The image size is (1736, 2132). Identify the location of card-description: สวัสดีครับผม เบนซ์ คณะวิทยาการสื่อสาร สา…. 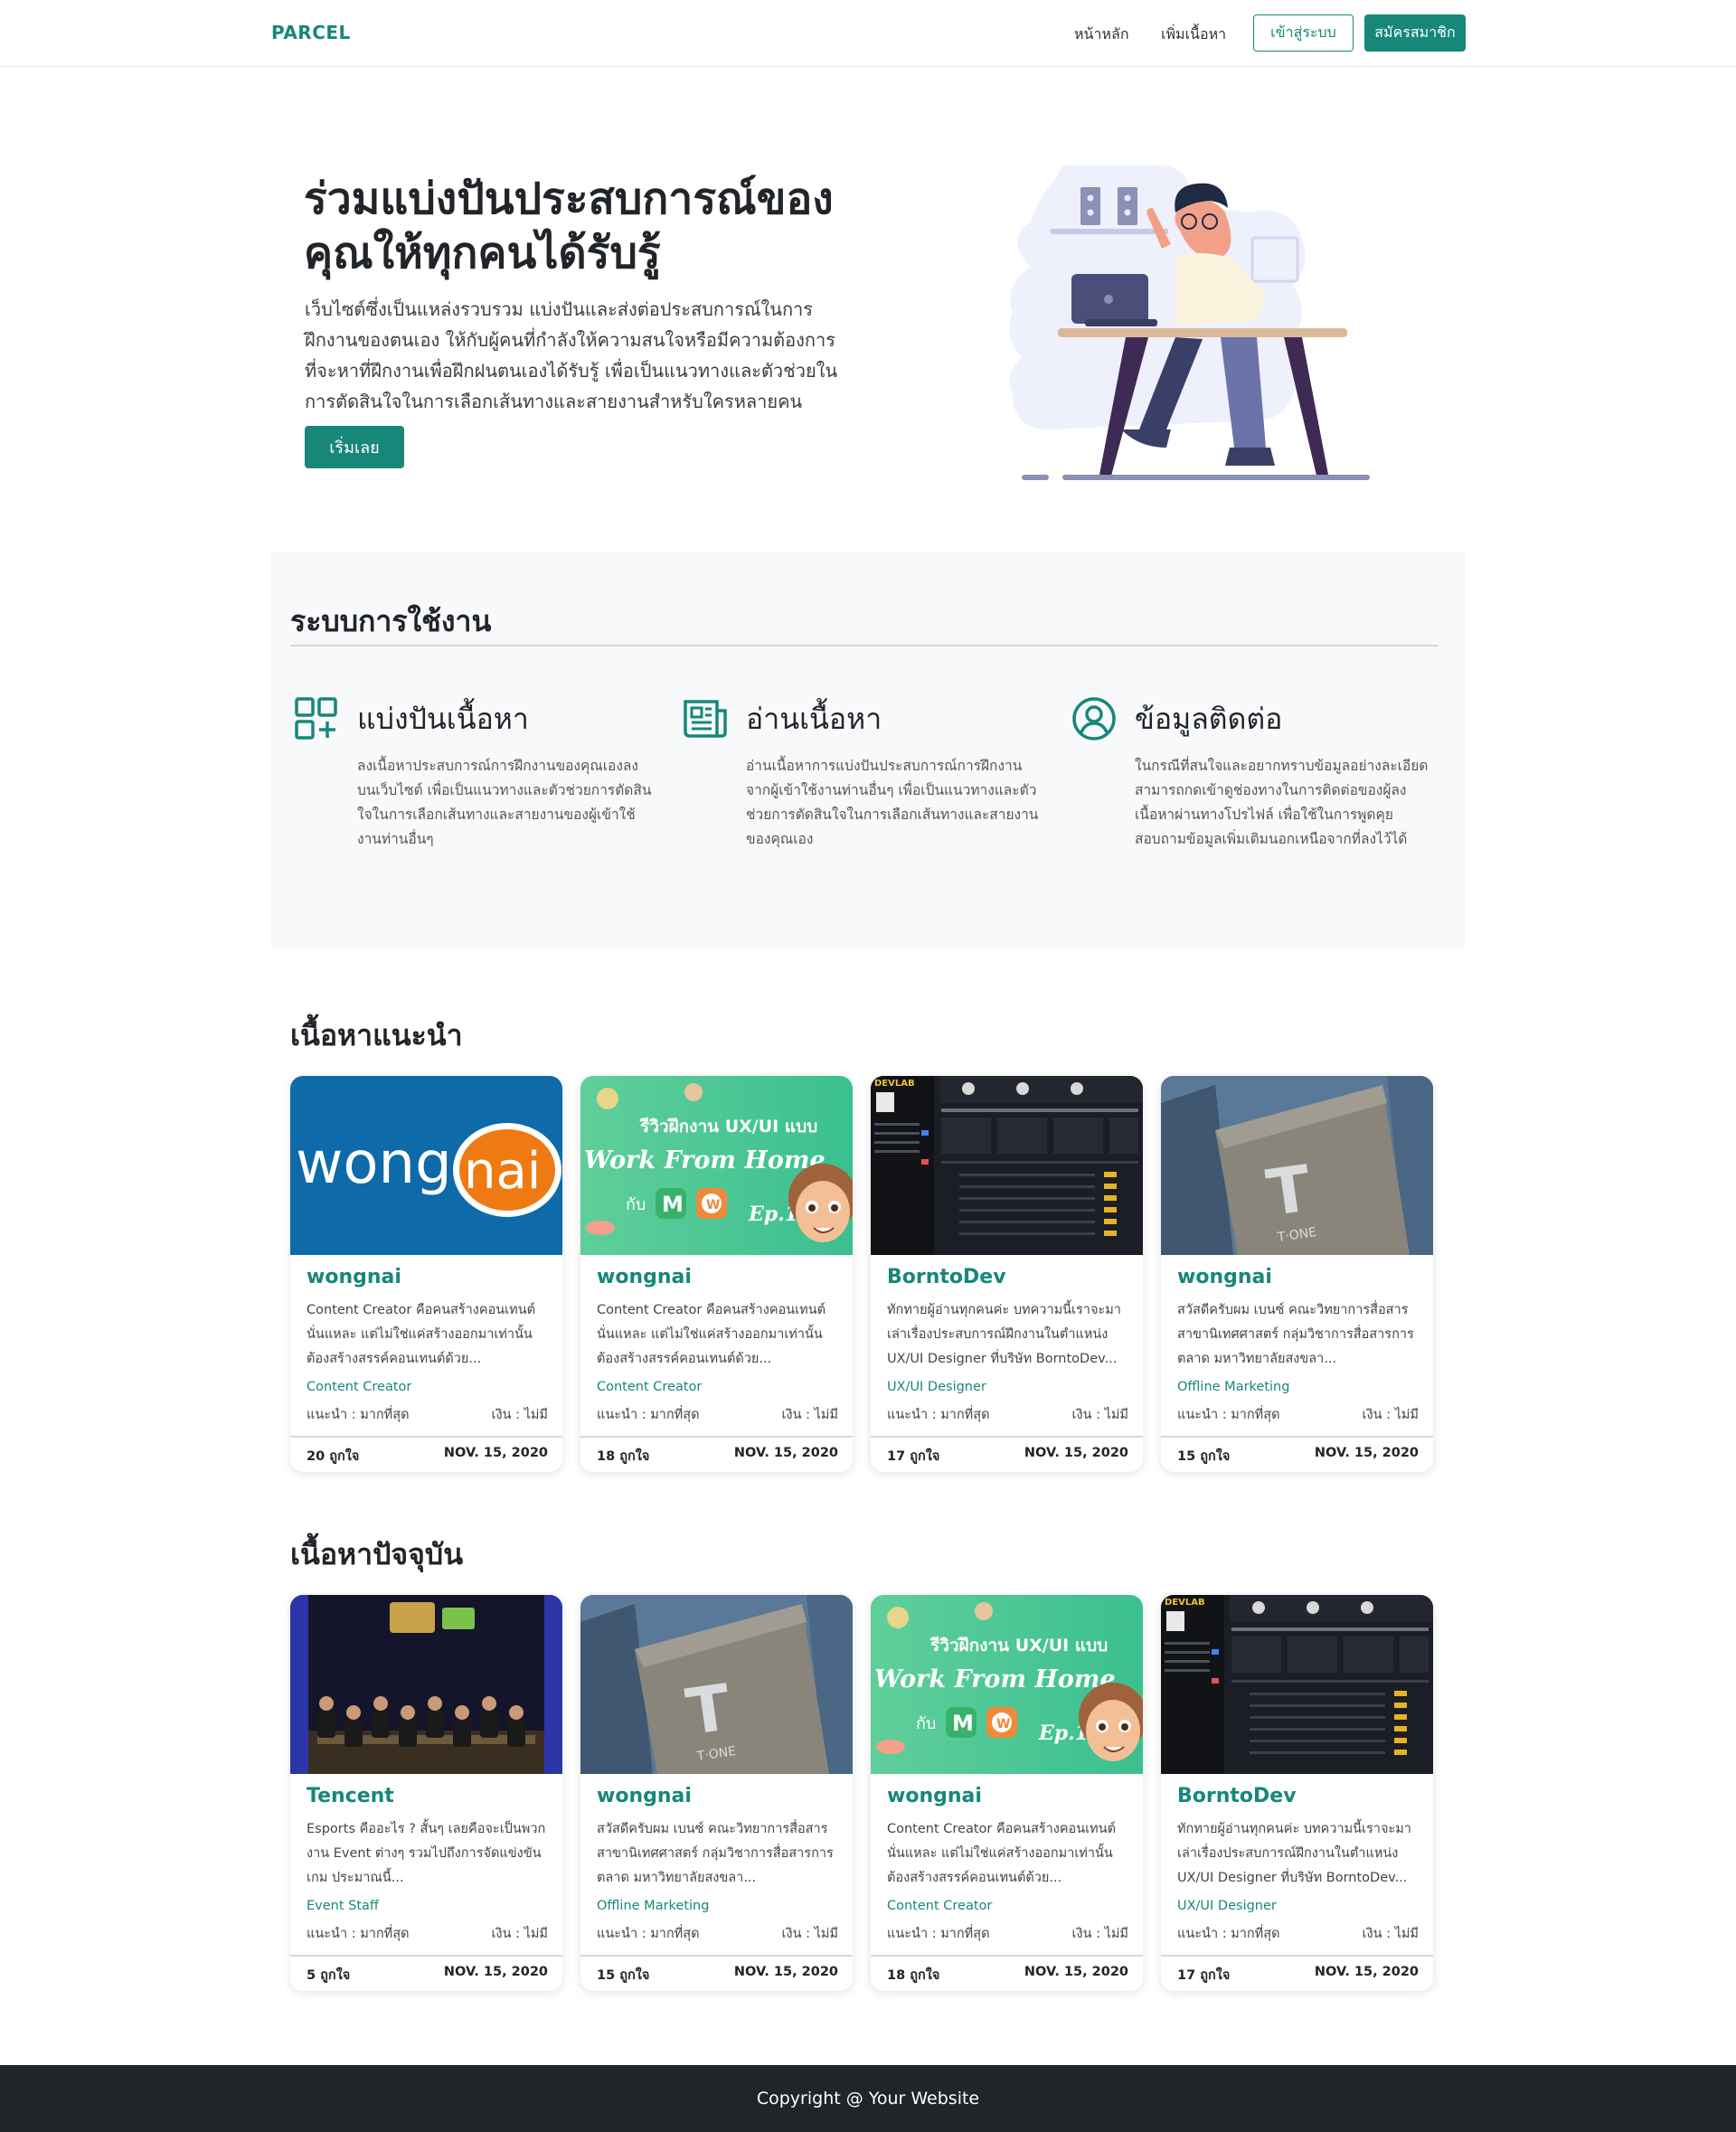
(715, 1853).